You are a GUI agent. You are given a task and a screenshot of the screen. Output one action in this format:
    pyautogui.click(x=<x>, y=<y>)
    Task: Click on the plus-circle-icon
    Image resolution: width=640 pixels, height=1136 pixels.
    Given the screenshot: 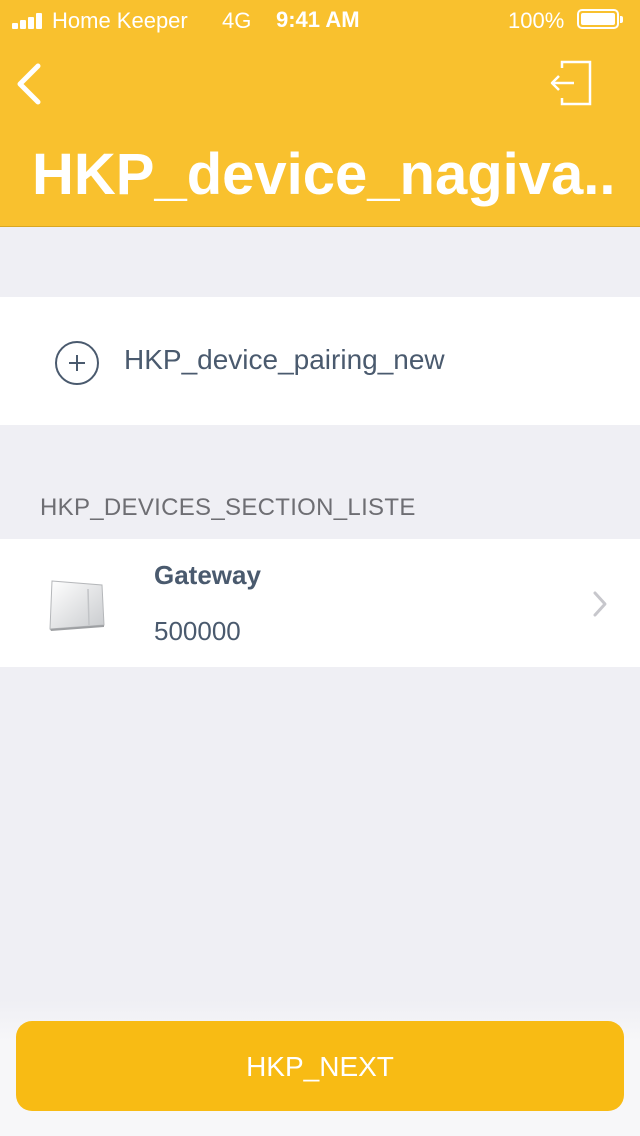 What is the action you would take?
    pyautogui.click(x=77, y=363)
    